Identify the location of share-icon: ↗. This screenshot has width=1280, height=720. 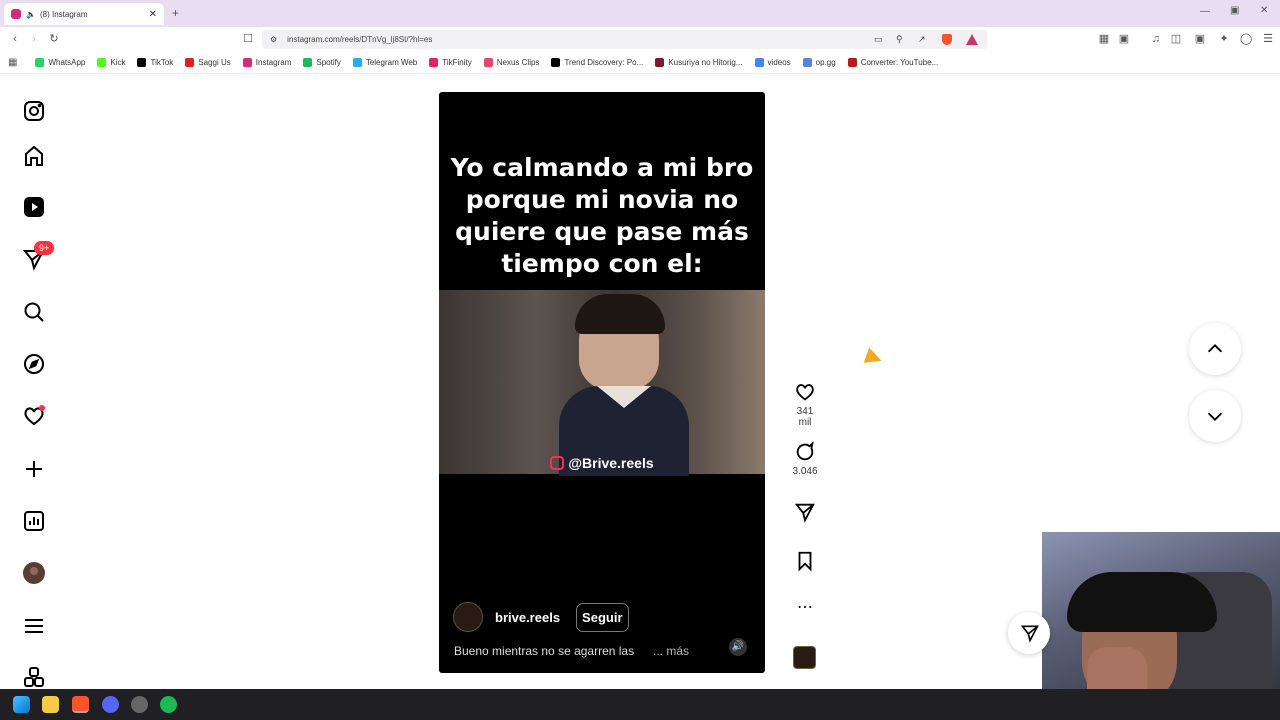
(922, 39).